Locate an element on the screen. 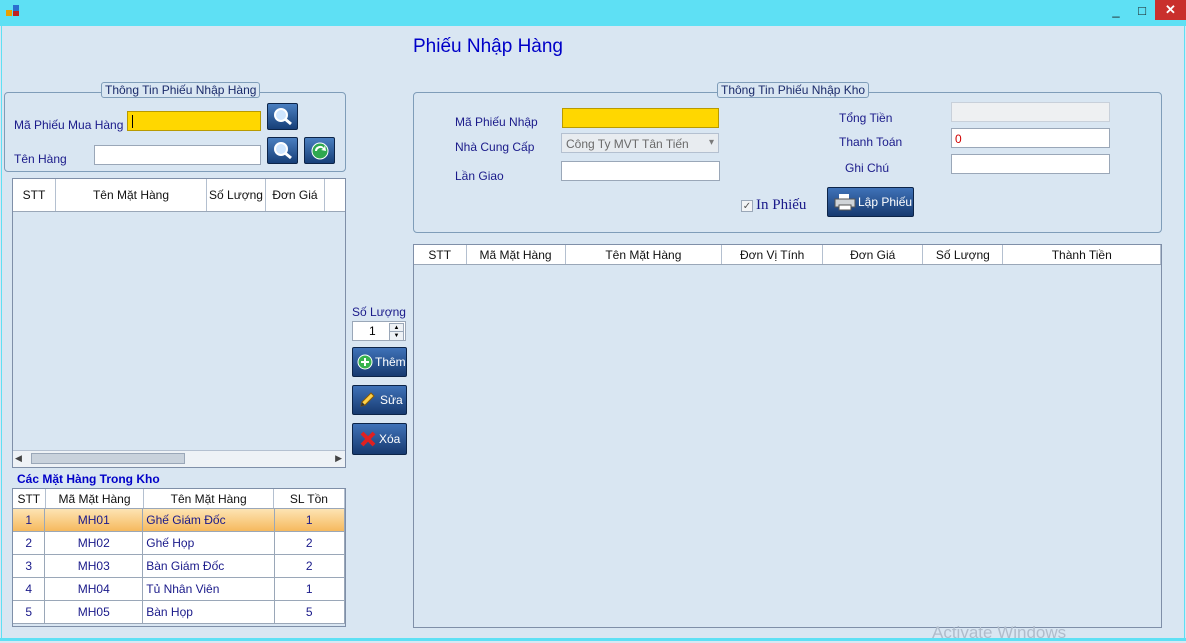  delivery-label: Lần Giao is located at coordinates (479, 176).